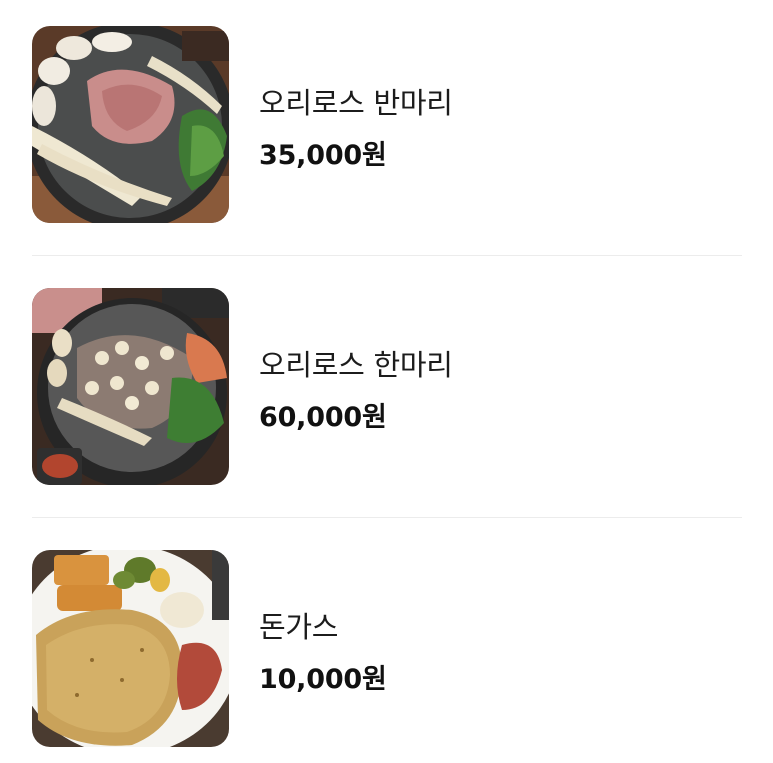 Image resolution: width=773 pixels, height=763 pixels. What do you see at coordinates (323, 155) in the screenshot?
I see `menu-item-price: 35,000원` at bounding box center [323, 155].